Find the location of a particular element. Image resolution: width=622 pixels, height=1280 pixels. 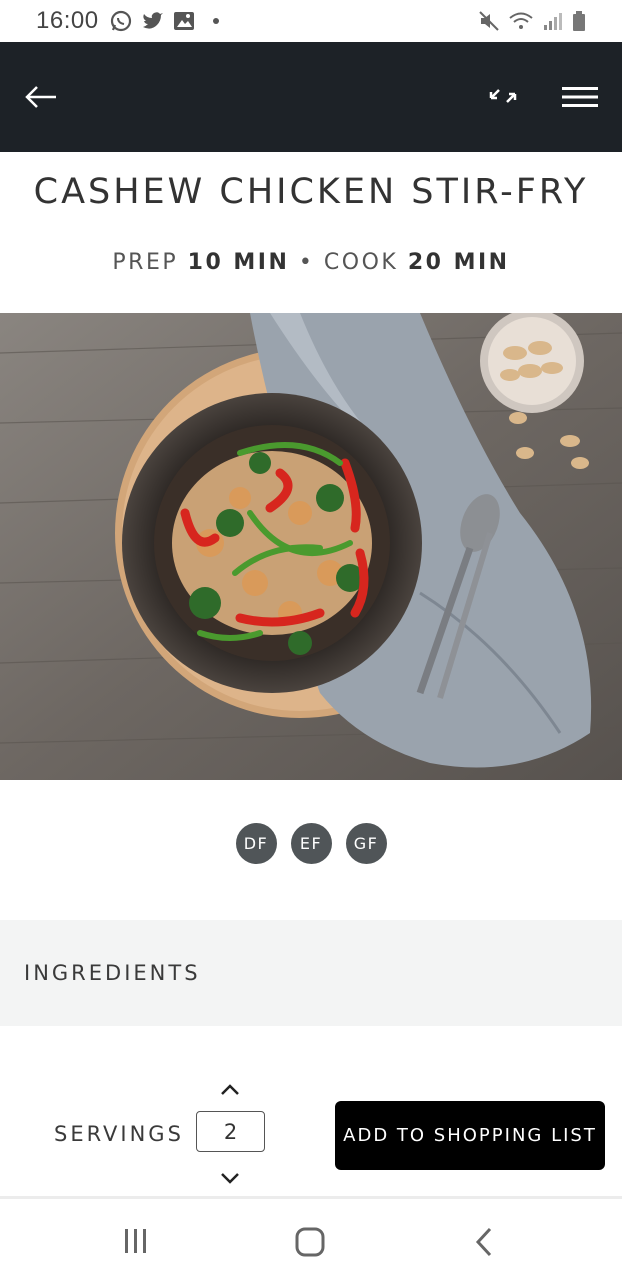

signal-icon is located at coordinates (553, 21).